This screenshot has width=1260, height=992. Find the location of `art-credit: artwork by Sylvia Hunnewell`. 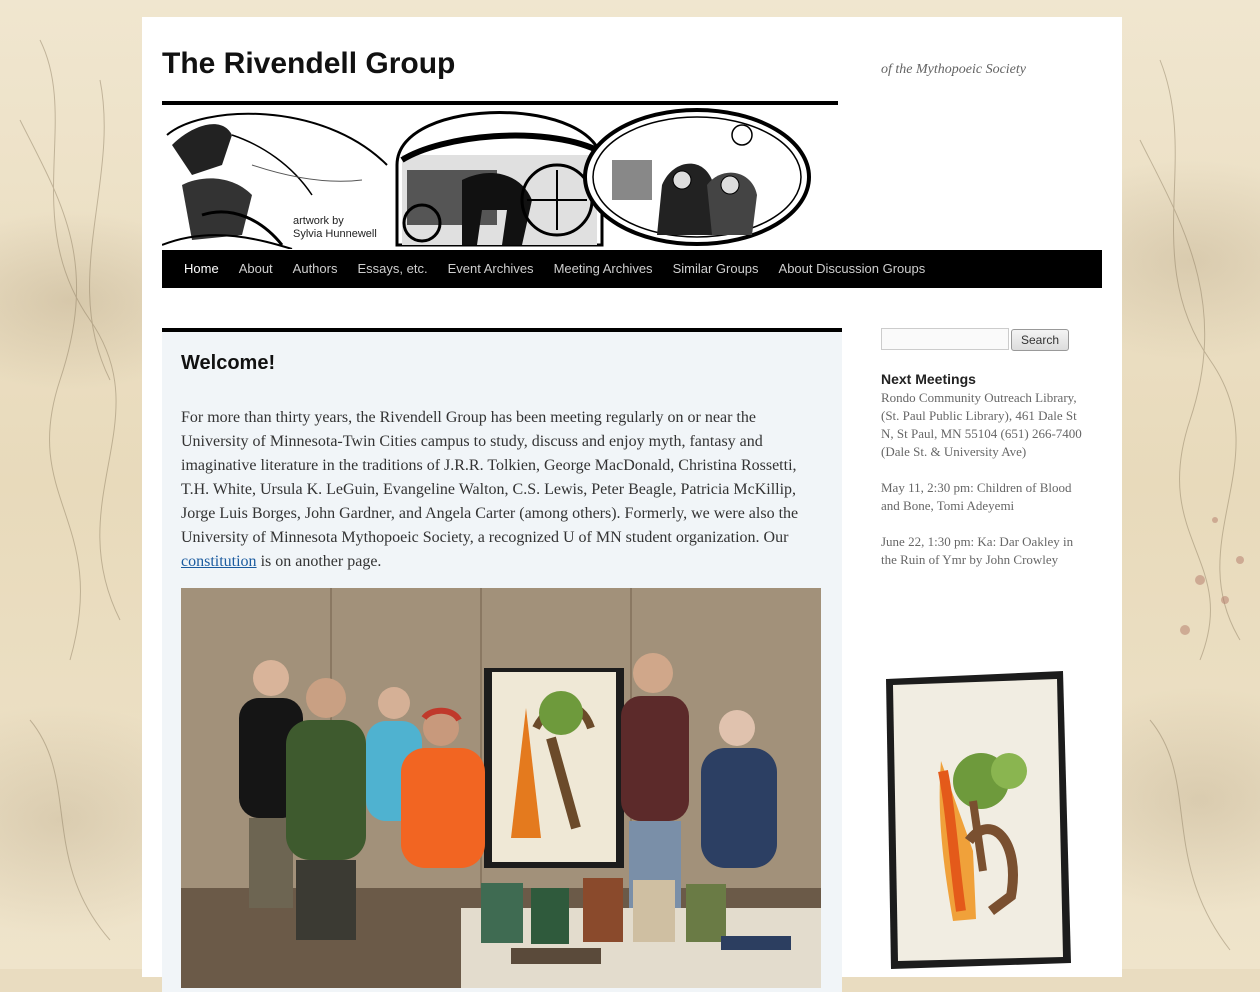

art-credit: artwork by Sylvia Hunnewell is located at coordinates (335, 228).